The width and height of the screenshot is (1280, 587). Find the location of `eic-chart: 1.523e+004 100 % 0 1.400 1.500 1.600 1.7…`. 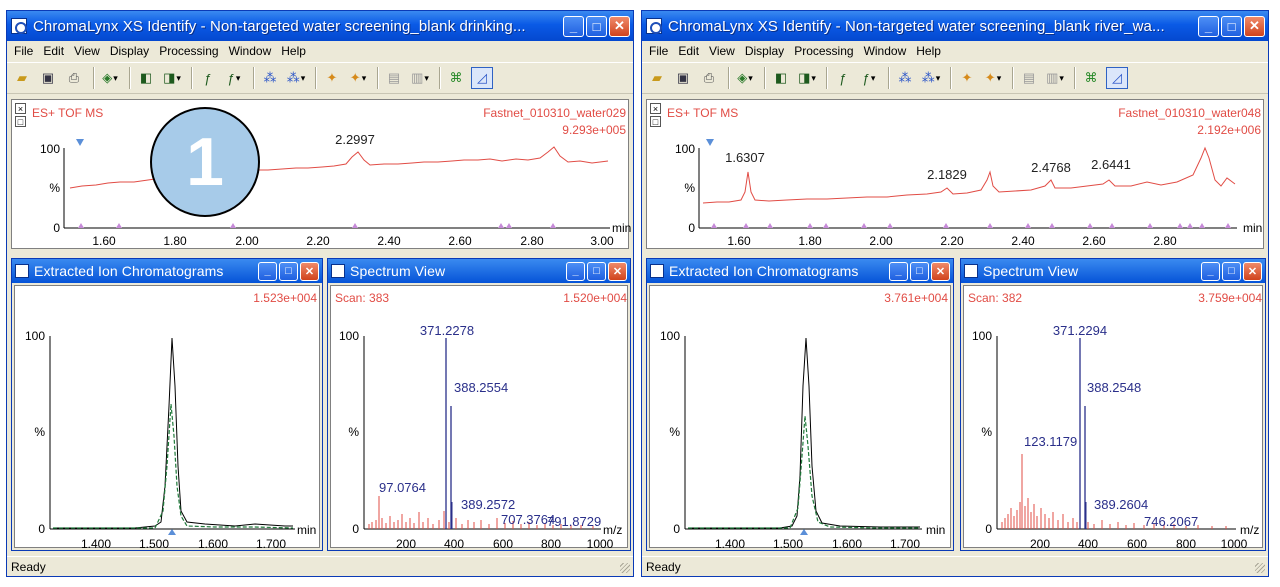

eic-chart: 1.523e+004 100 % 0 1.400 1.500 1.600 1.7… is located at coordinates (168, 418).